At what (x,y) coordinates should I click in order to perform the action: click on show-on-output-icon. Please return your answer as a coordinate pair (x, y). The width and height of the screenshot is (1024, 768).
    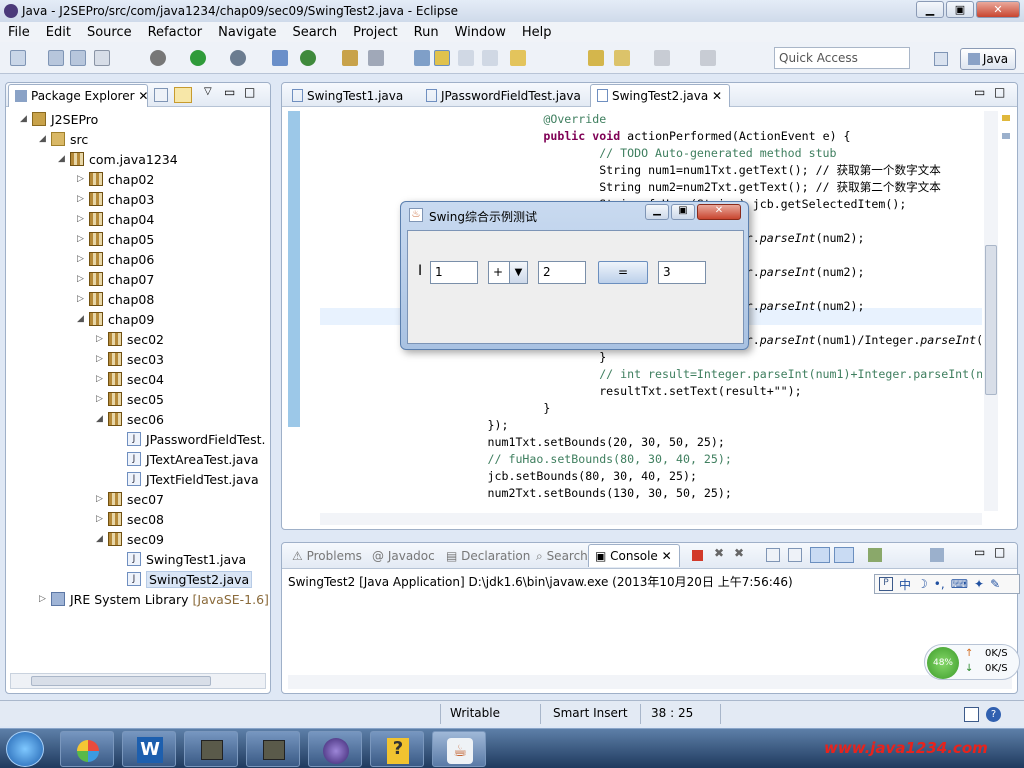
    Looking at the image, I should click on (820, 555).